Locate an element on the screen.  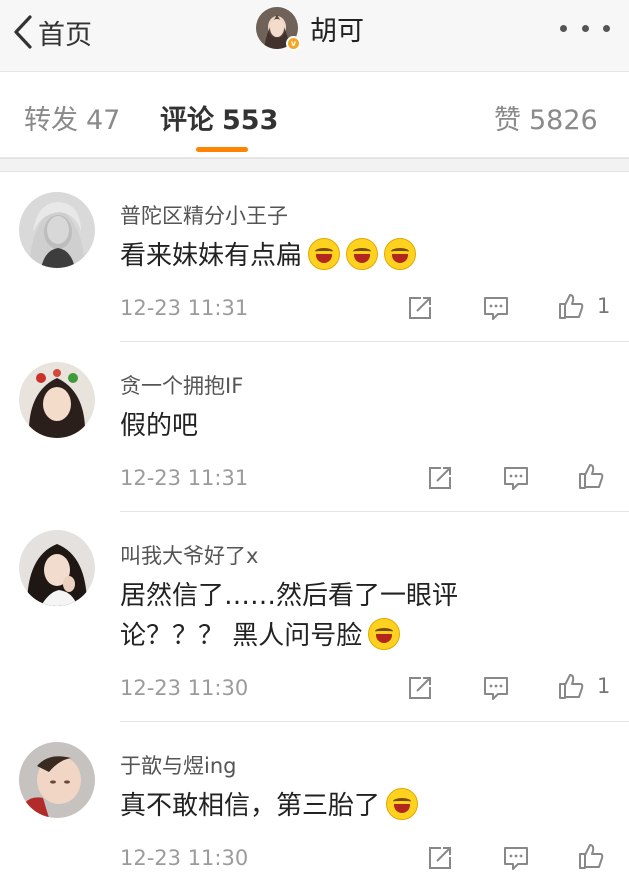
tab-label: 赞 is located at coordinates (507, 120).